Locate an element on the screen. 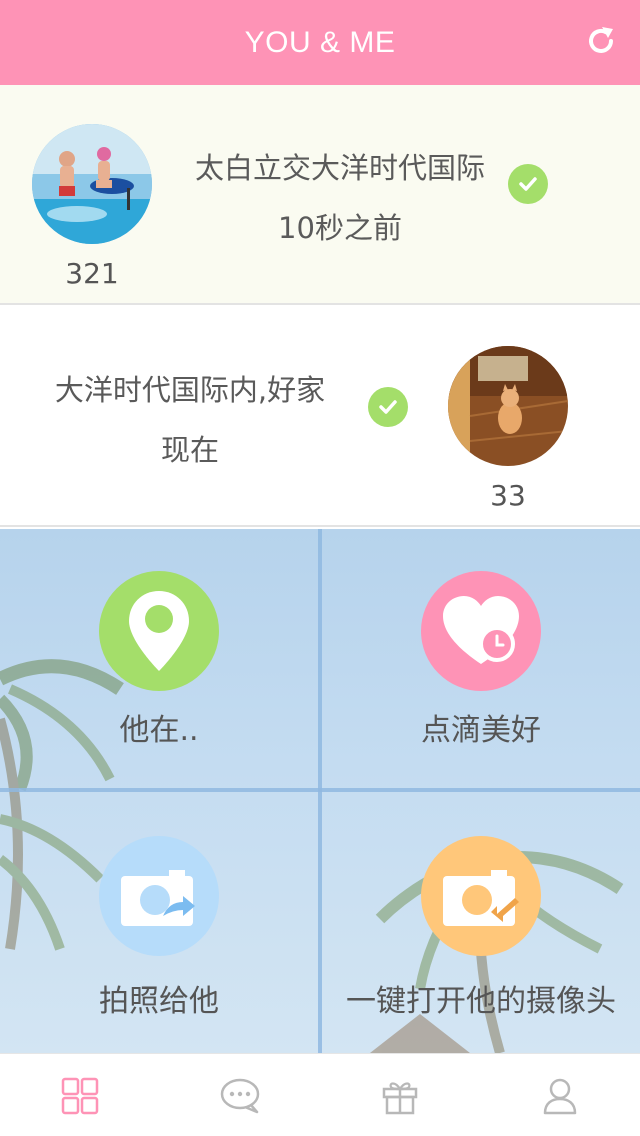 The height and width of the screenshot is (1136, 640). app-title: YOU & ME is located at coordinates (320, 42).